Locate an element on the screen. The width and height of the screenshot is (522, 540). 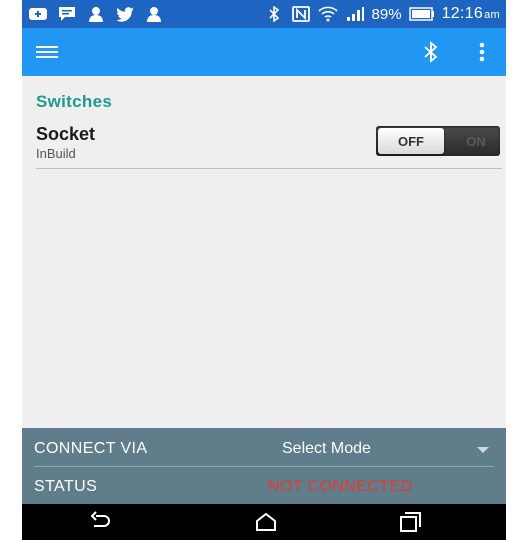
socket-toggle-switch: OFF ON is located at coordinates (438, 141).